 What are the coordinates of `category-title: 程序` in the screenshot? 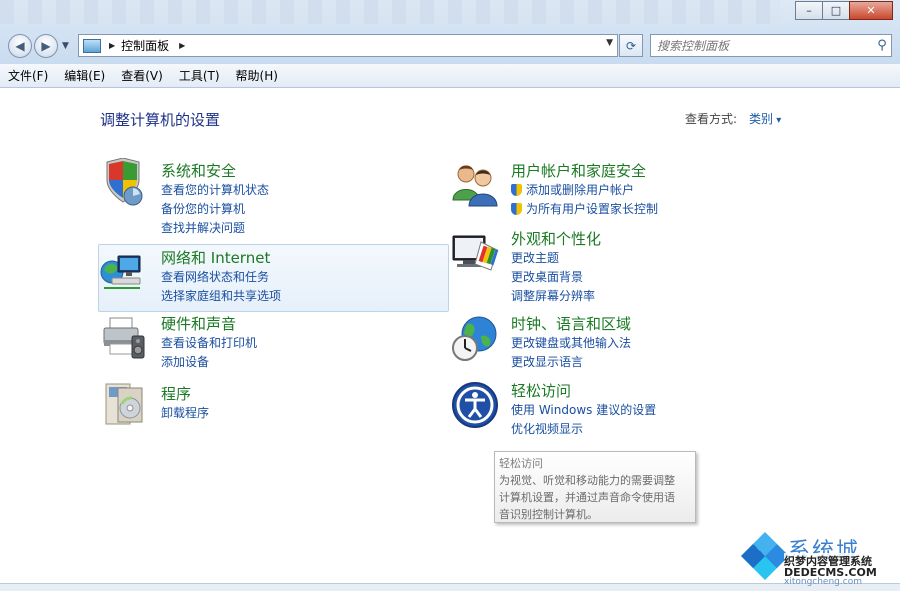 It's located at (185, 393).